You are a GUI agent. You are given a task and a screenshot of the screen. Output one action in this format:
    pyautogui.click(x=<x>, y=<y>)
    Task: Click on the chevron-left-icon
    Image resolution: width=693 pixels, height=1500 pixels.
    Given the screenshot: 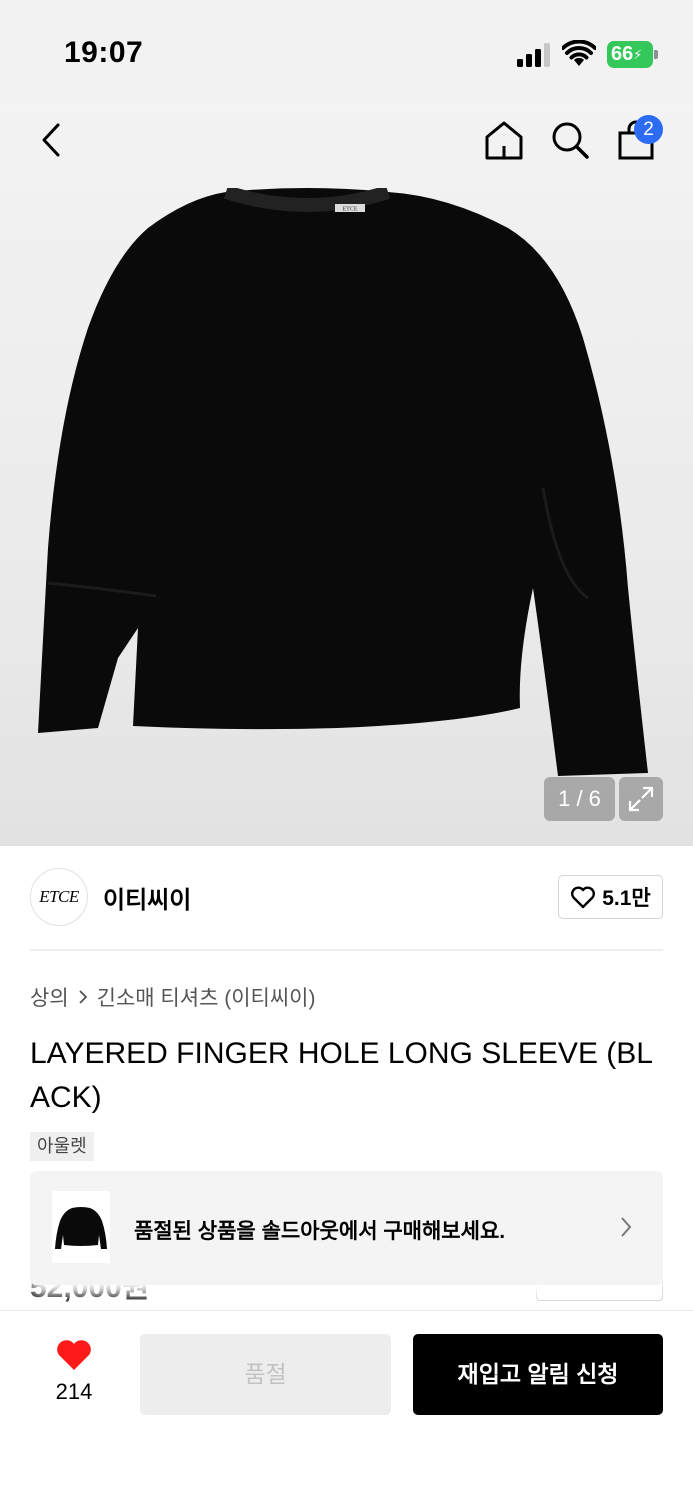 What is the action you would take?
    pyautogui.click(x=51, y=140)
    